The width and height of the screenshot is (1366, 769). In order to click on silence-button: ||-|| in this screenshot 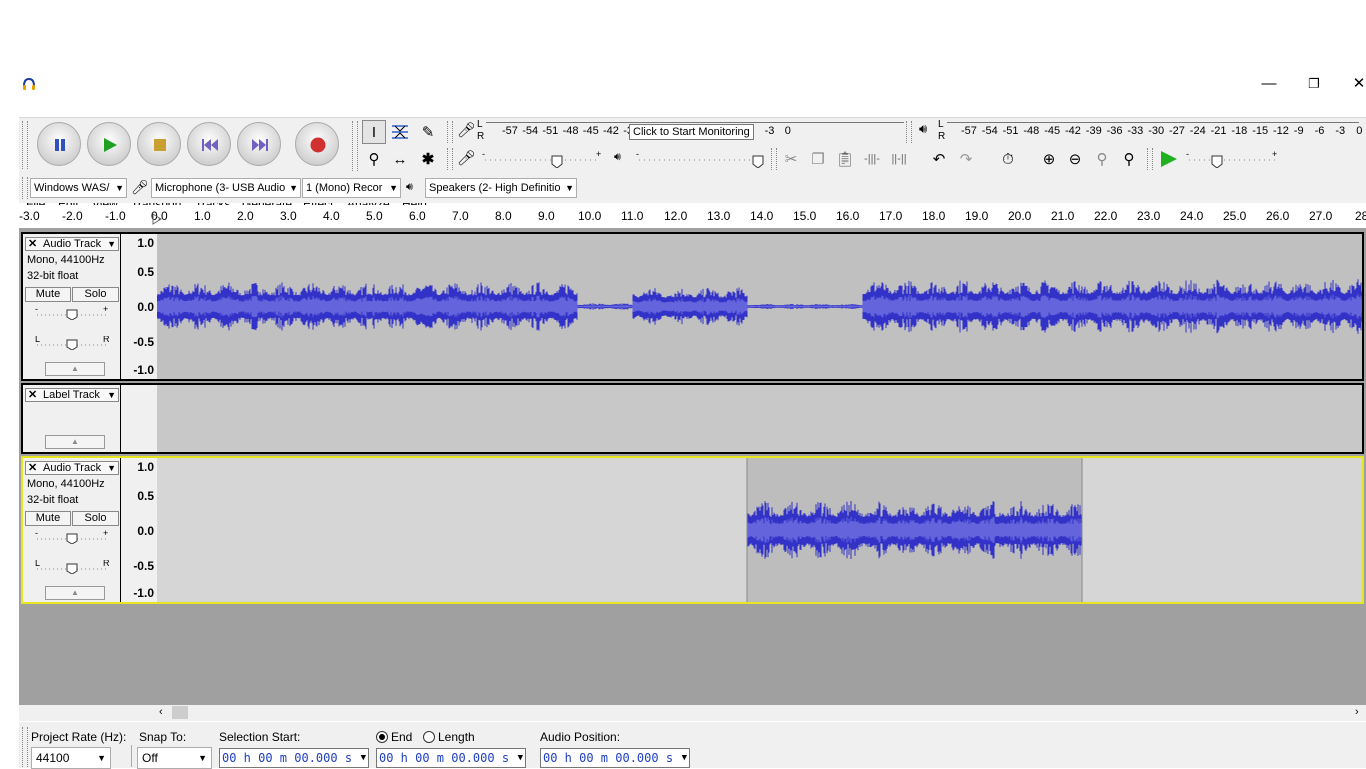, I will do `click(899, 159)`.